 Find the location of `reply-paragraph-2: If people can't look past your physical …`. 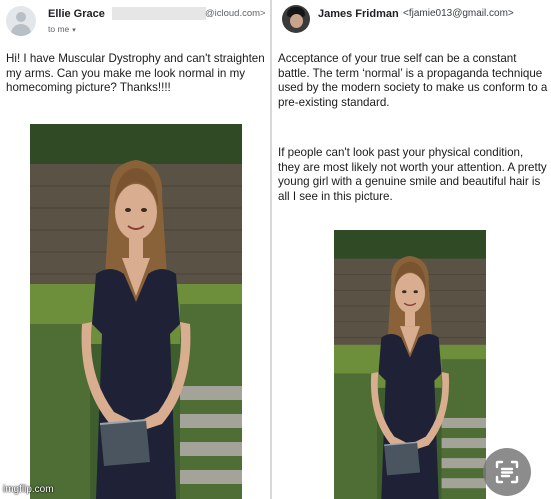

reply-paragraph-2: If people can't look past your physical … is located at coordinates (412, 174).